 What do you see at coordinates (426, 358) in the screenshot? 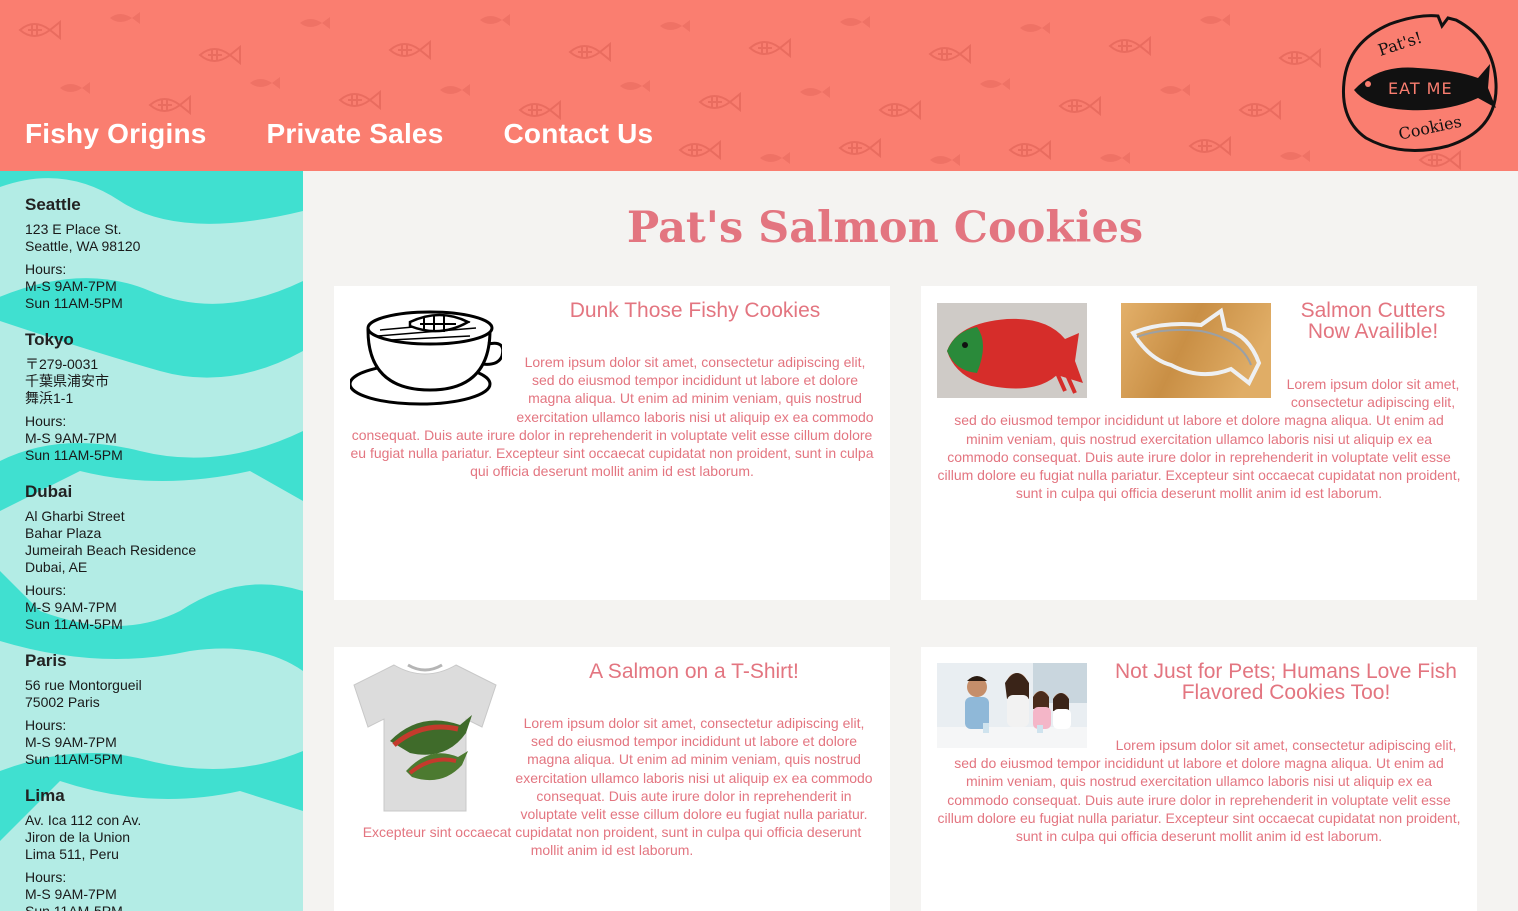
I see `teacup-fish-image` at bounding box center [426, 358].